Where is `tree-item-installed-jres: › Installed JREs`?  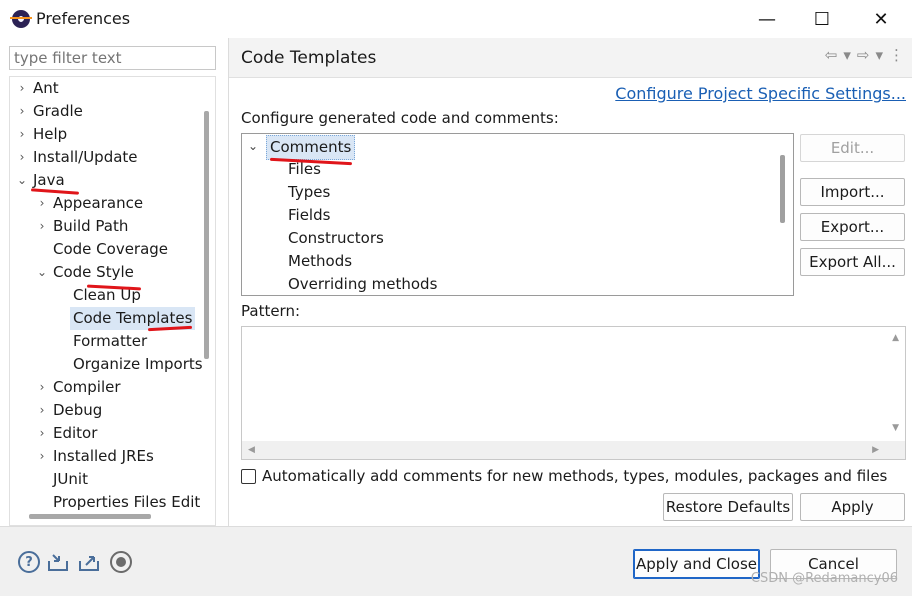
tree-item-installed-jres: › Installed JREs is located at coordinates (112, 456).